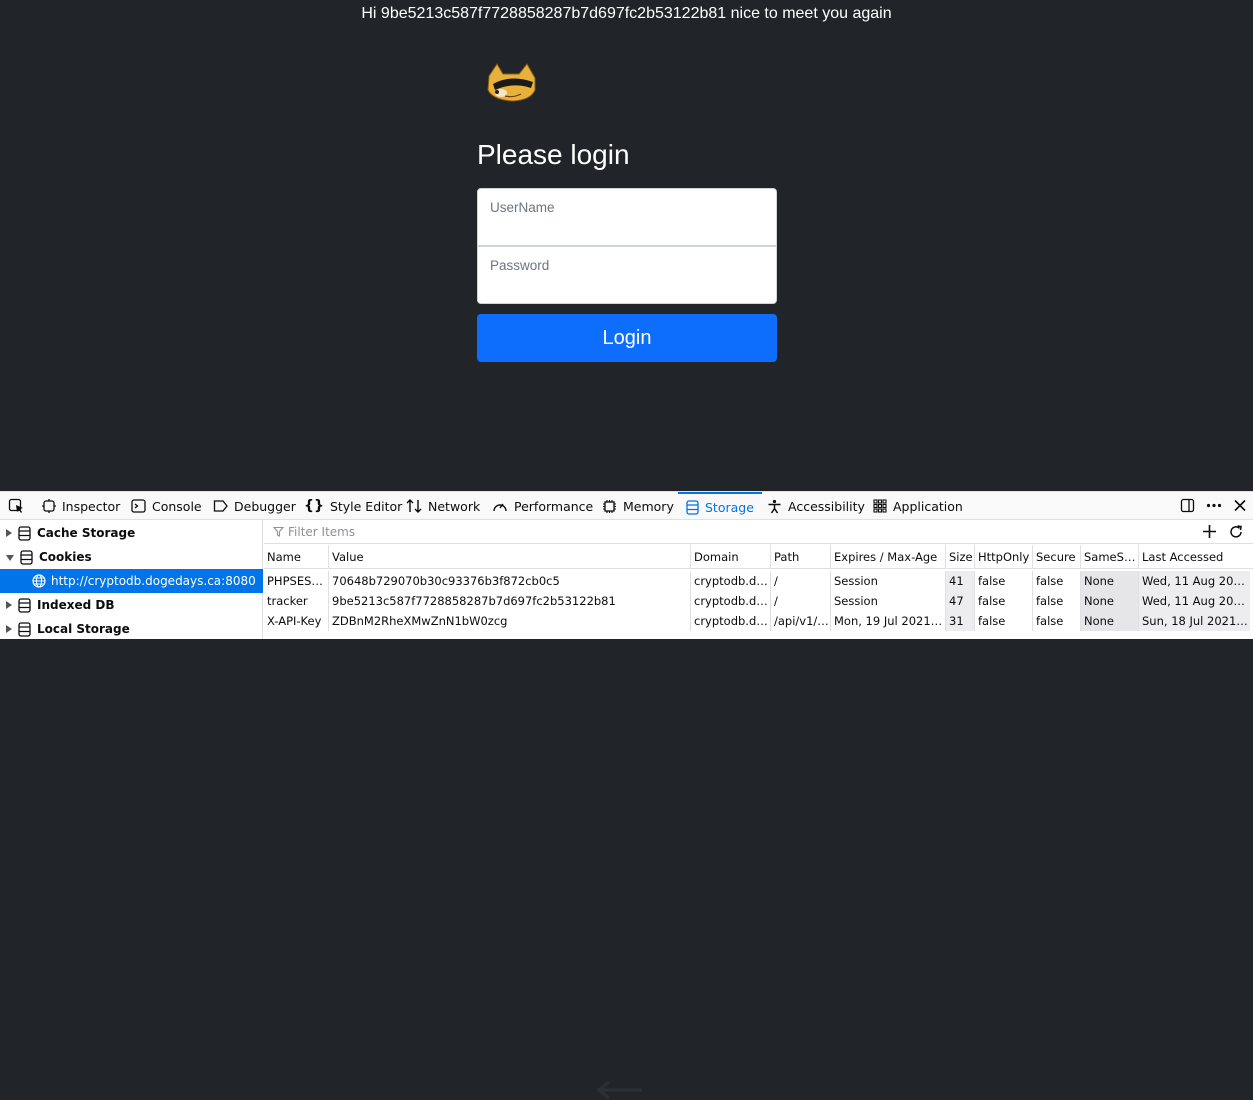 The width and height of the screenshot is (1253, 1100). Describe the element at coordinates (278, 531) in the screenshot. I see `filter-icon` at that location.